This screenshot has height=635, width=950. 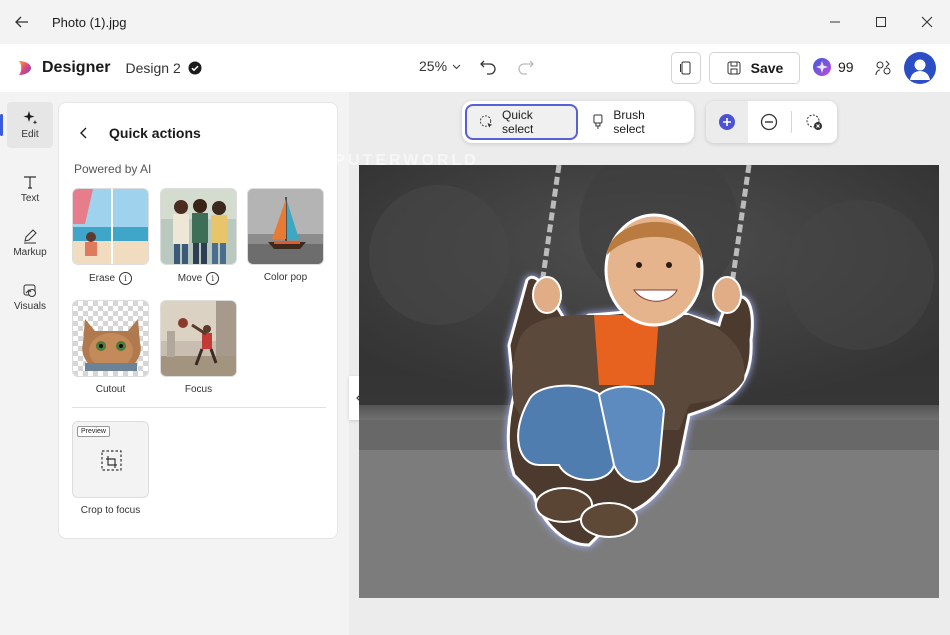 I want to click on close-icon, so click(x=927, y=22).